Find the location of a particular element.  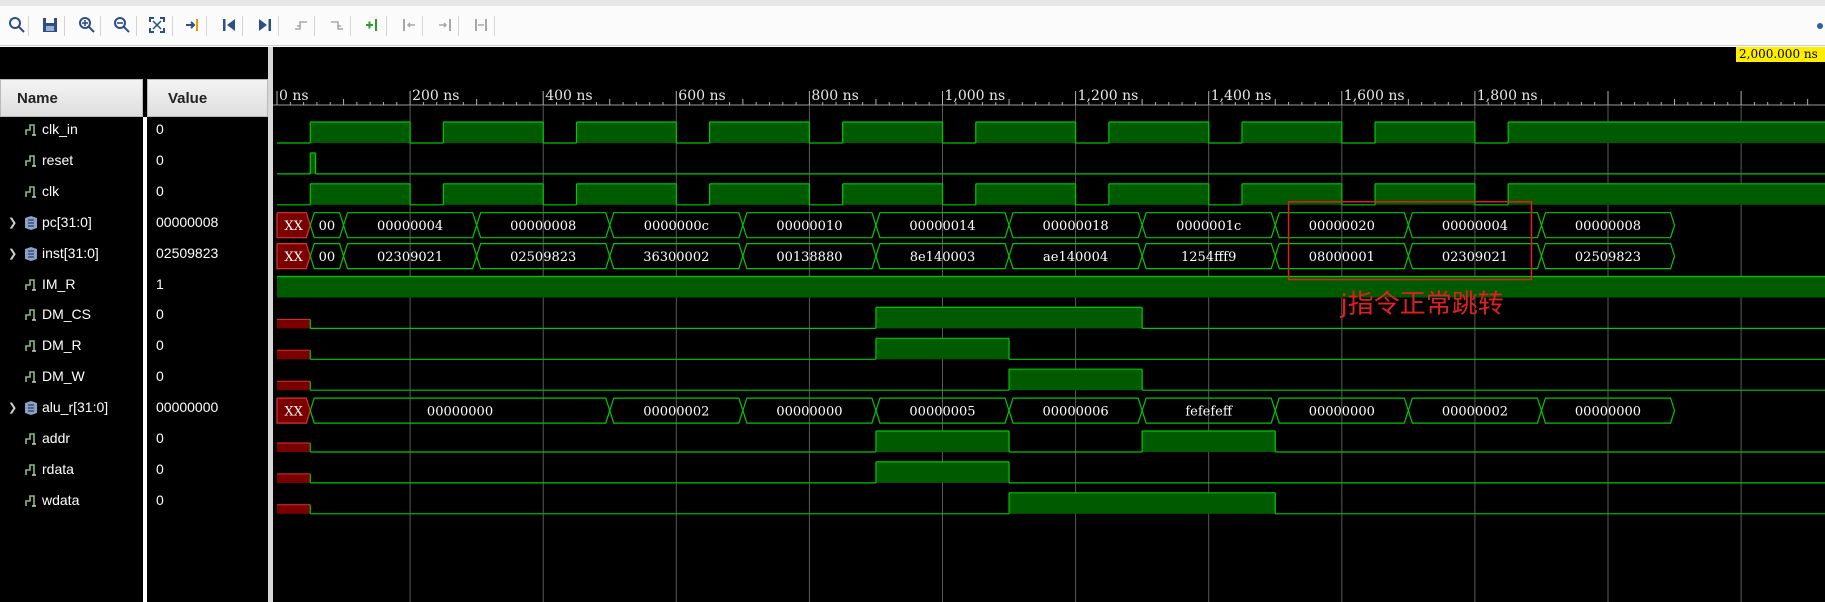

toolbar-overflow-icon is located at coordinates (1820, 26).